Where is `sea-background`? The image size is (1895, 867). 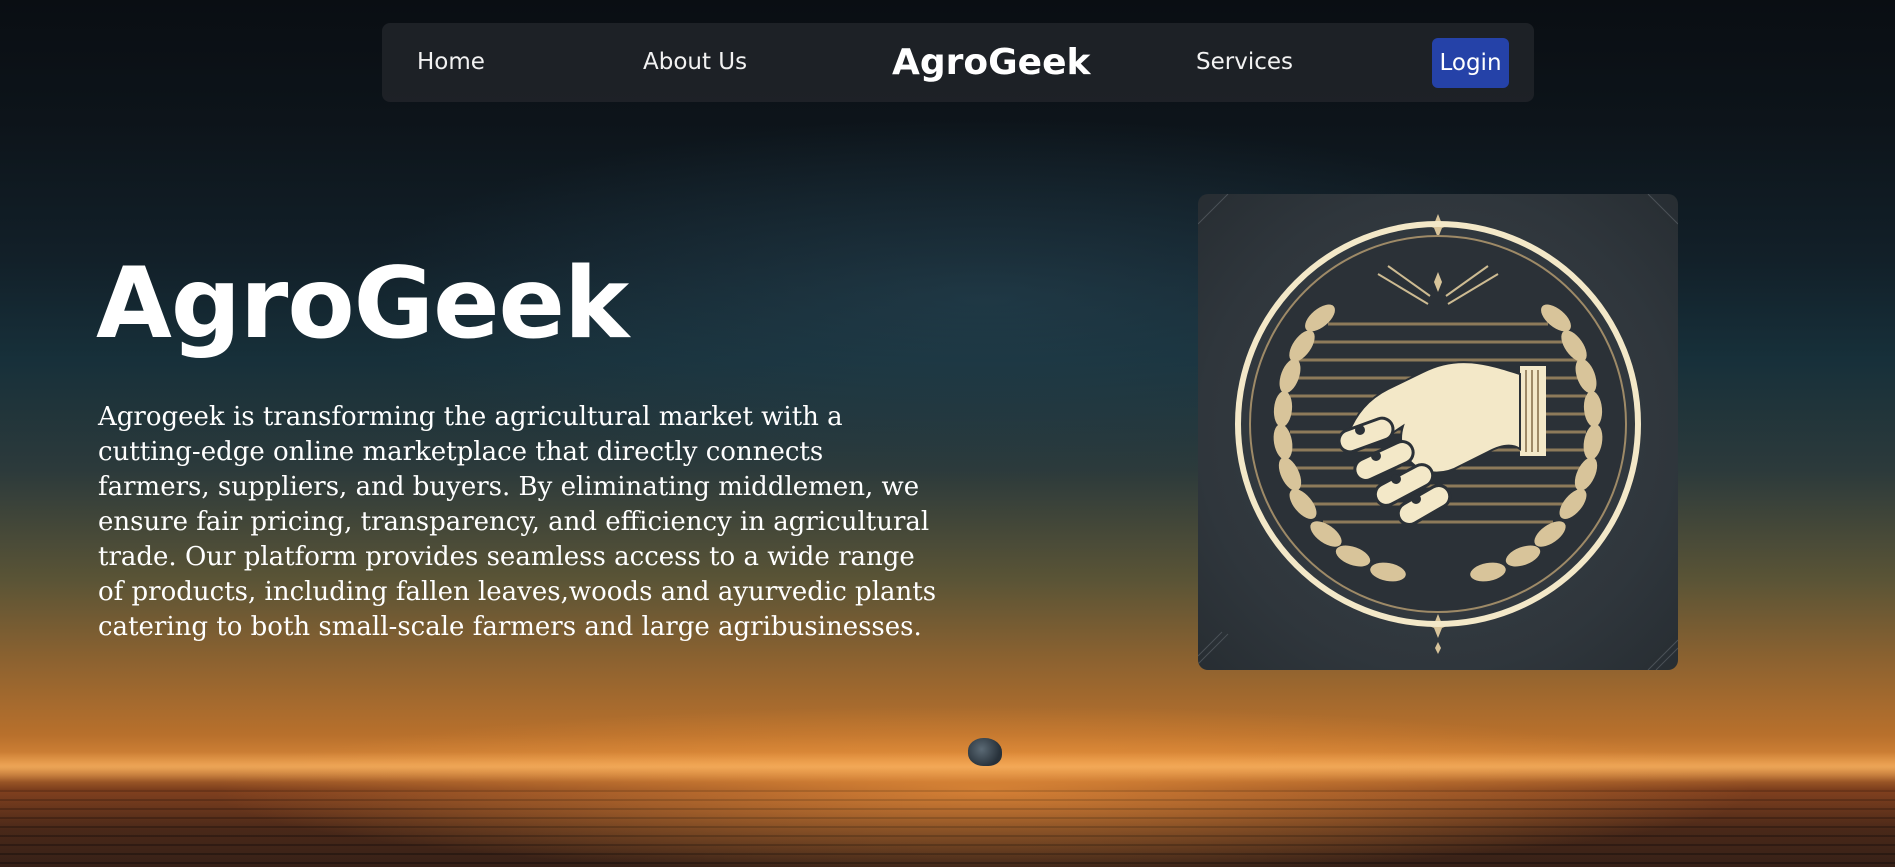
sea-background is located at coordinates (947, 828).